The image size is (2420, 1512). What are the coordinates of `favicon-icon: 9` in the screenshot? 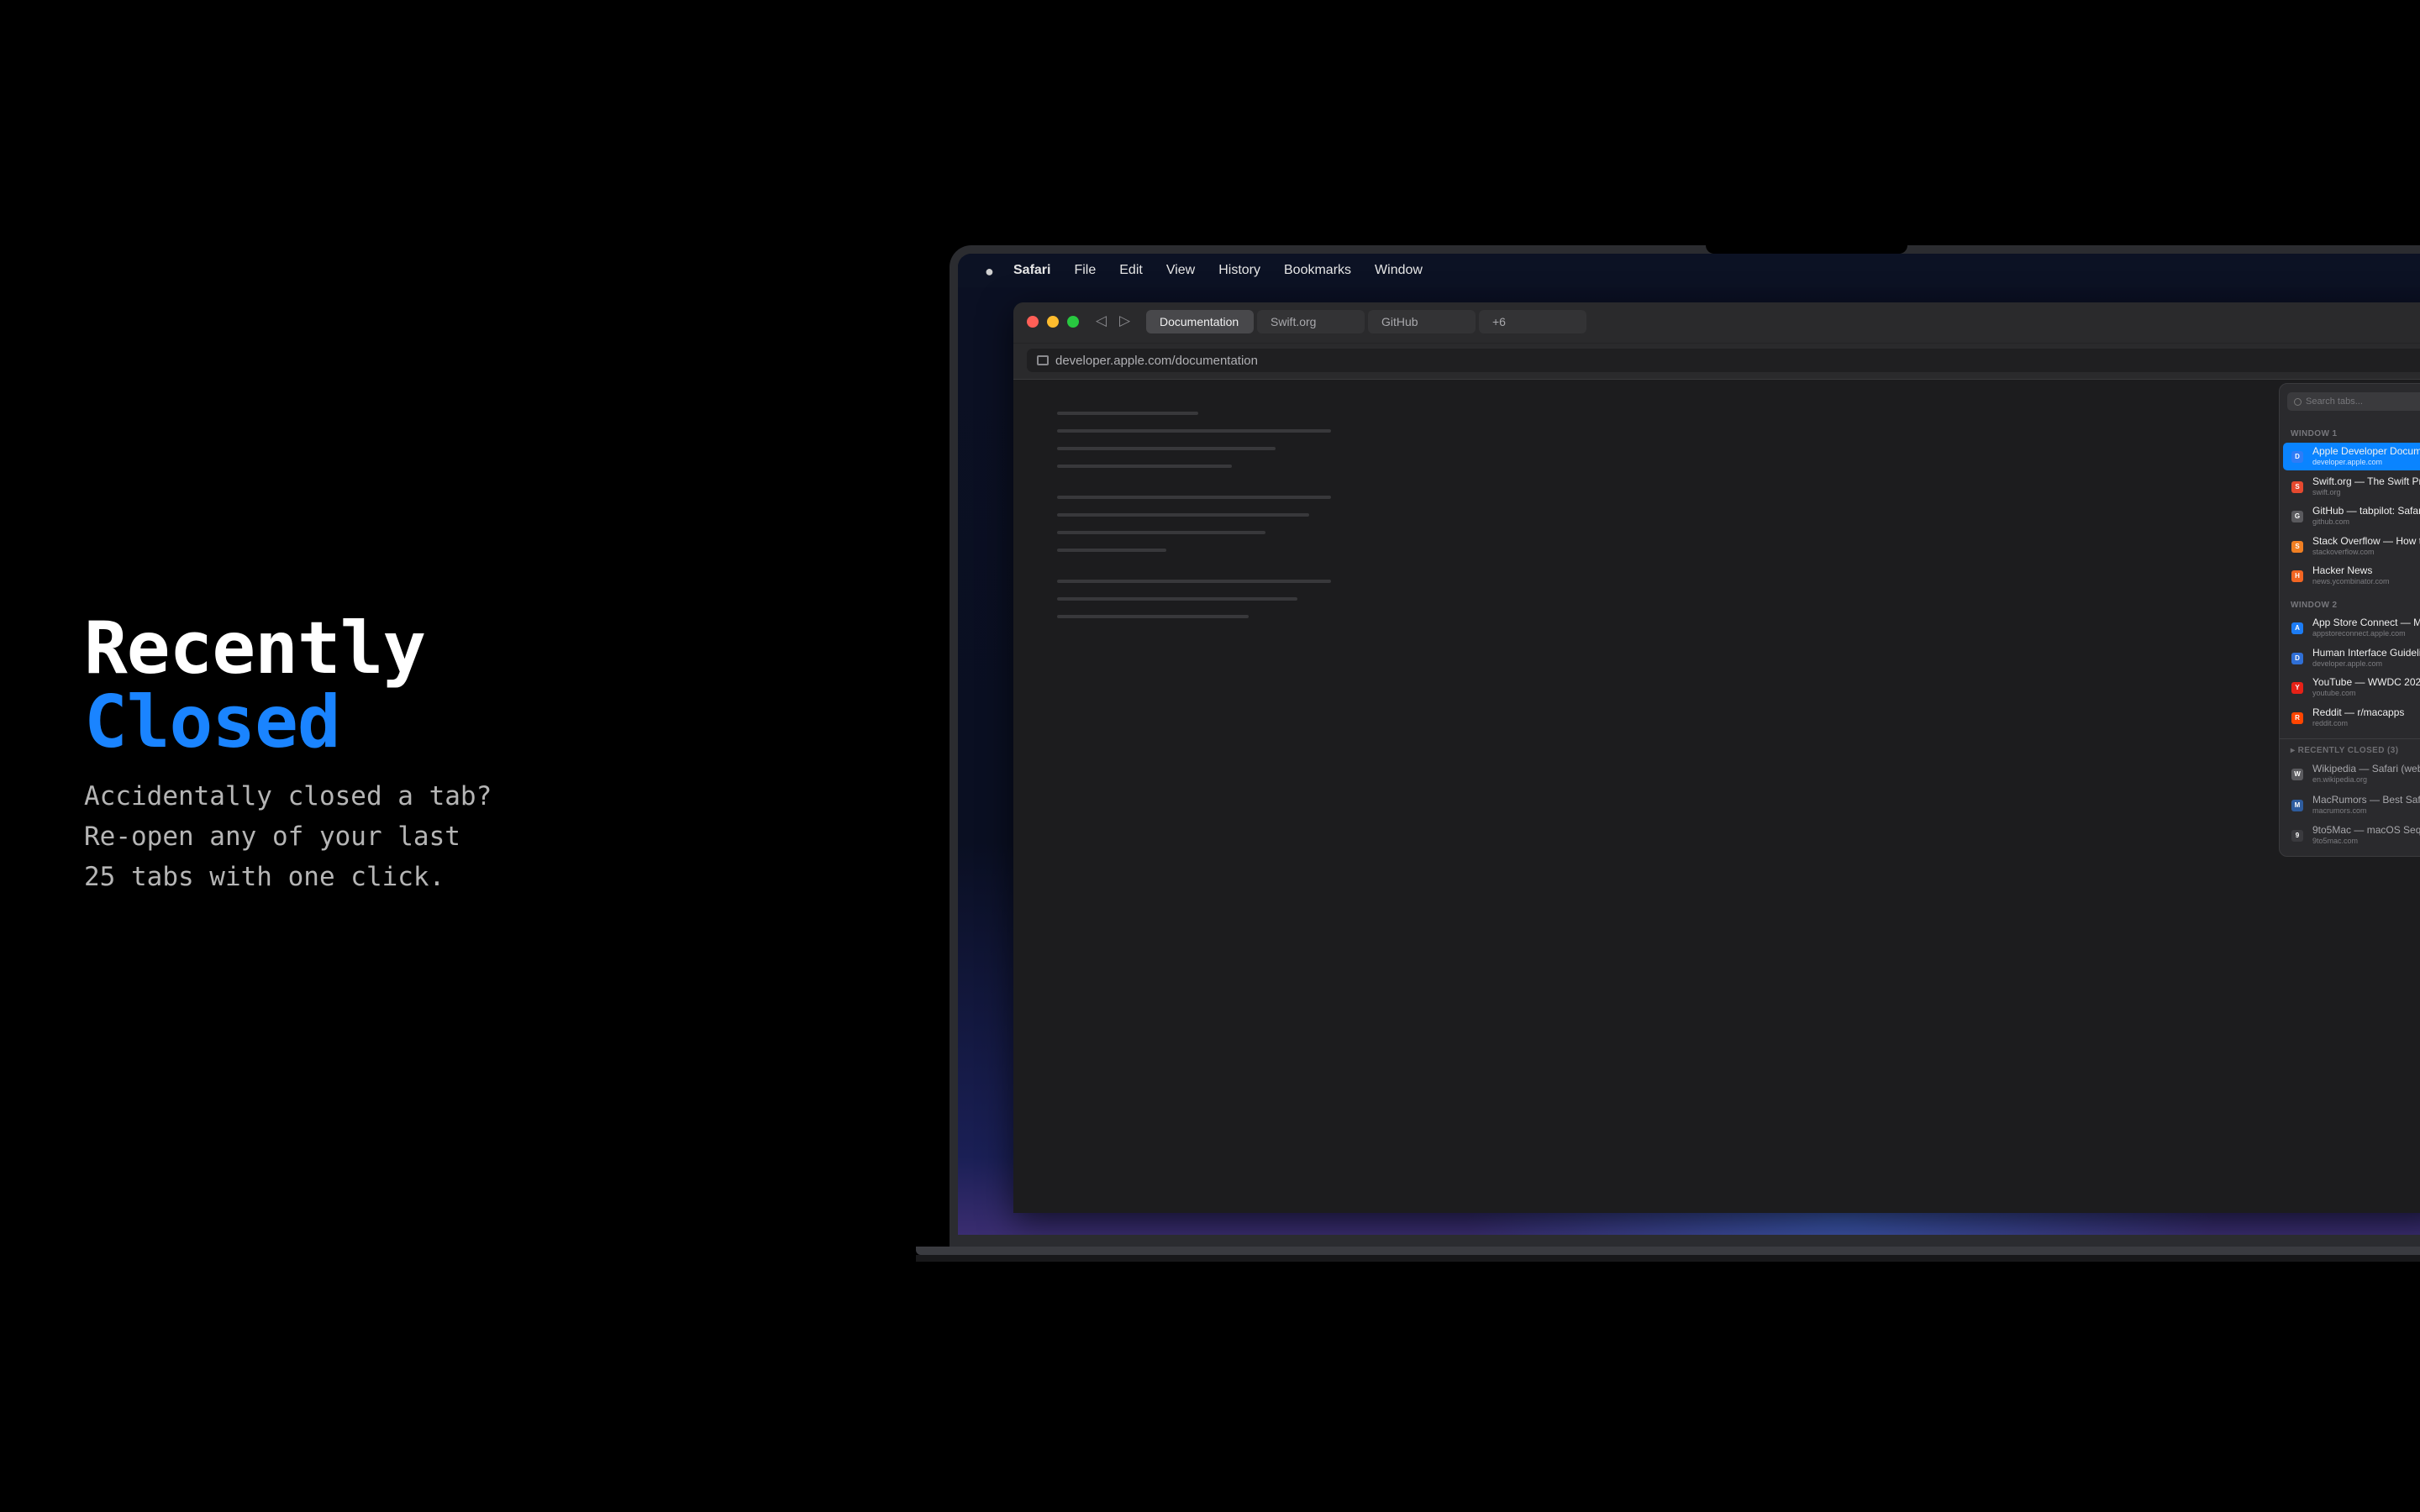 It's located at (2297, 836).